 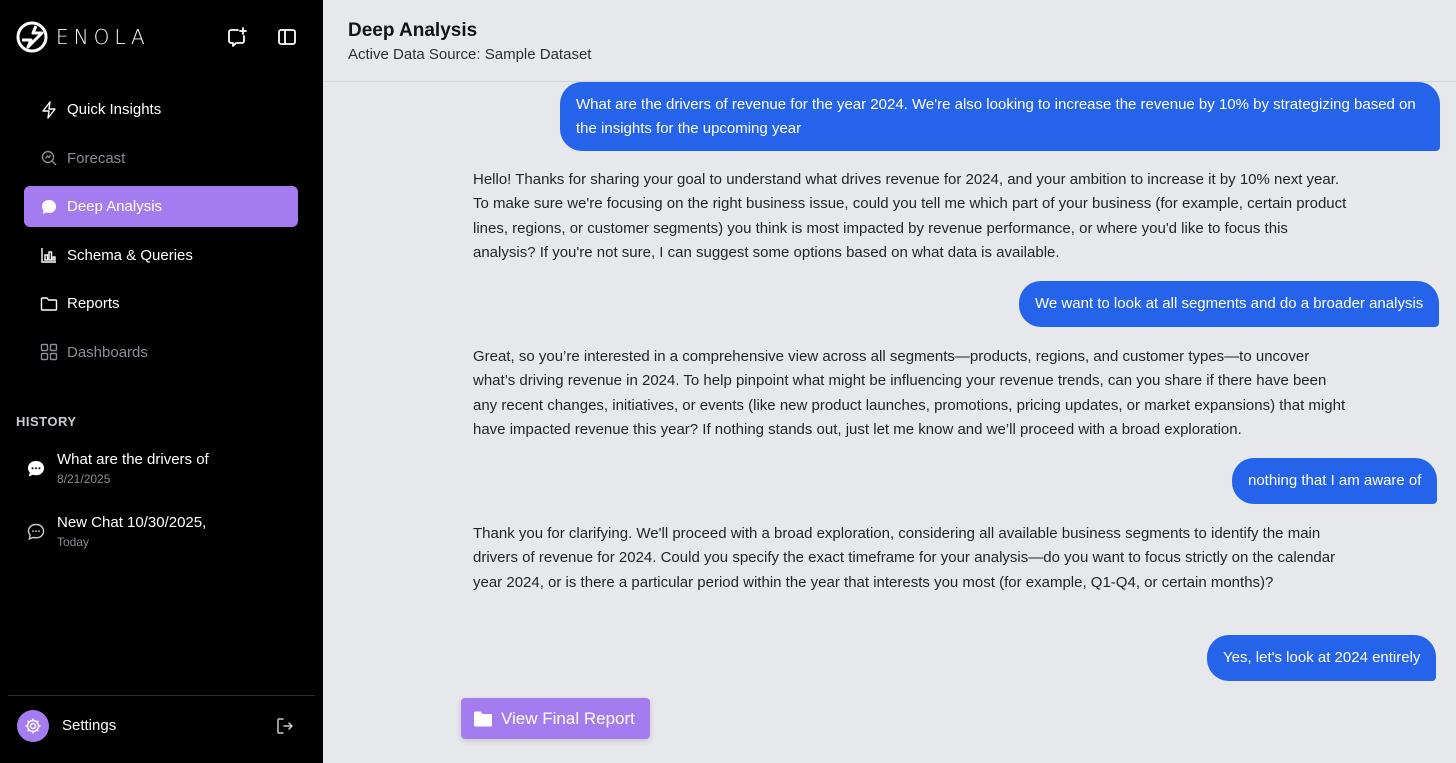 What do you see at coordinates (32, 37) in the screenshot?
I see `enola-logo-icon` at bounding box center [32, 37].